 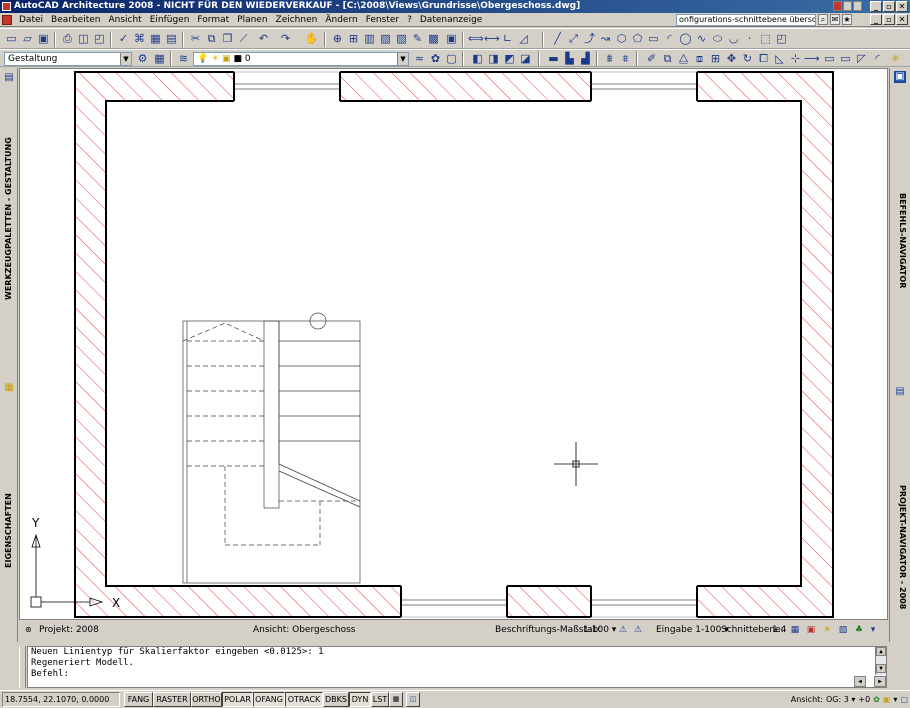 What do you see at coordinates (409, 20) in the screenshot?
I see `menu-help: ?` at bounding box center [409, 20].